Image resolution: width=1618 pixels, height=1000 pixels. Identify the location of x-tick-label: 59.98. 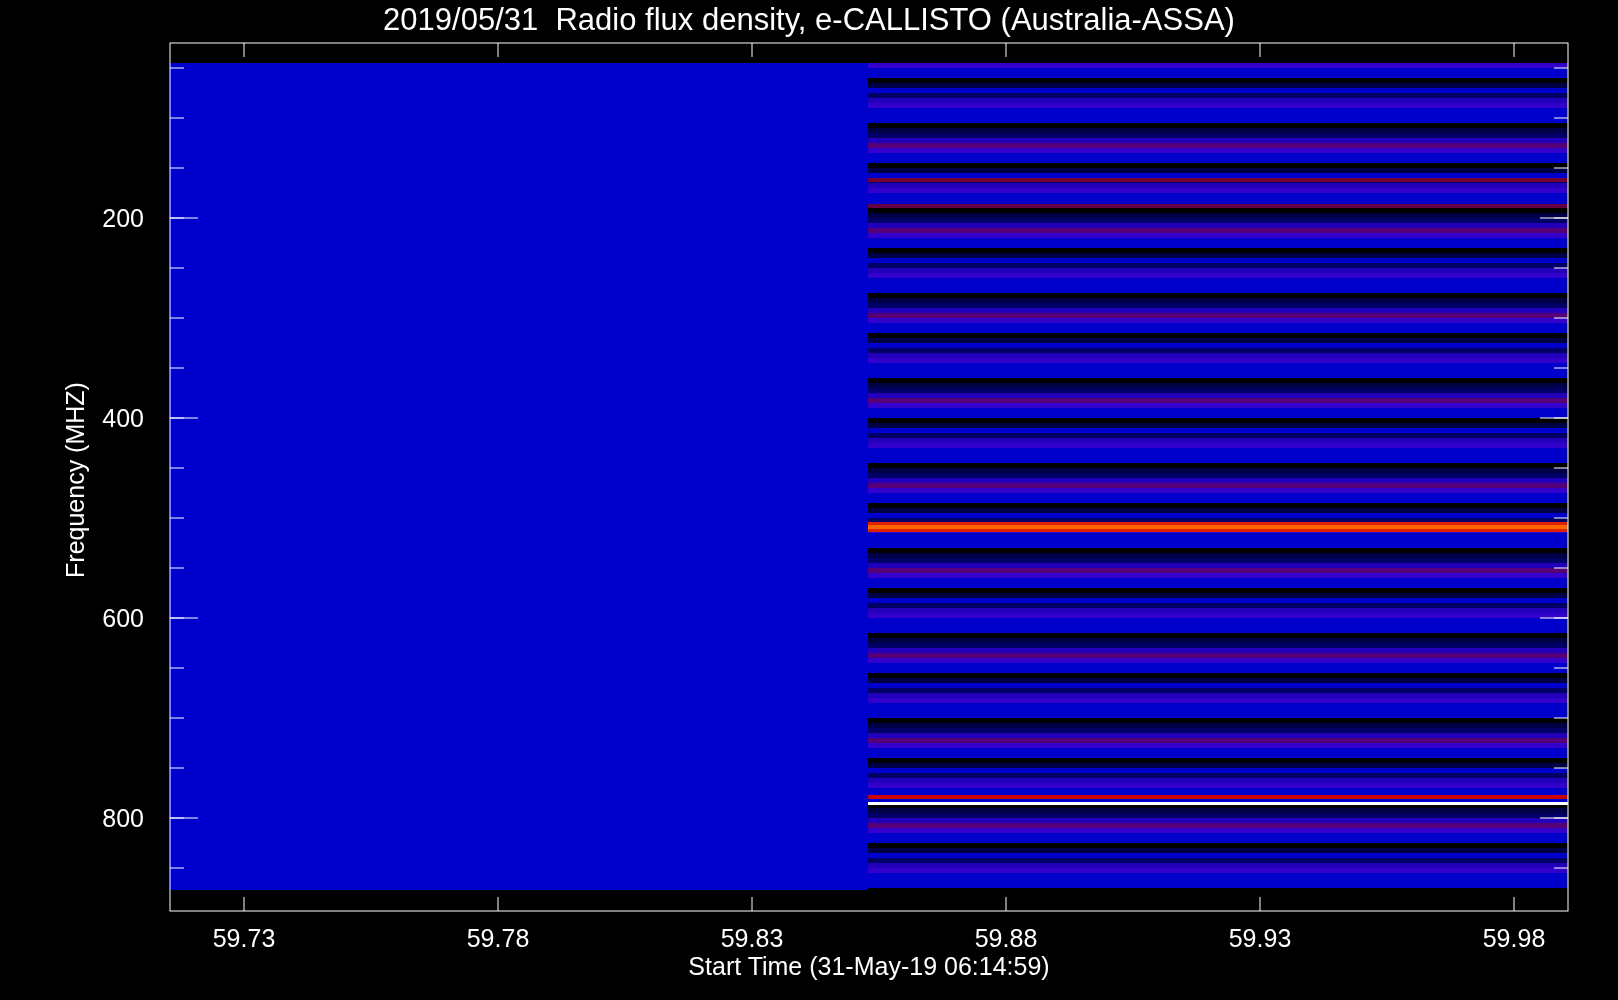
(1514, 938).